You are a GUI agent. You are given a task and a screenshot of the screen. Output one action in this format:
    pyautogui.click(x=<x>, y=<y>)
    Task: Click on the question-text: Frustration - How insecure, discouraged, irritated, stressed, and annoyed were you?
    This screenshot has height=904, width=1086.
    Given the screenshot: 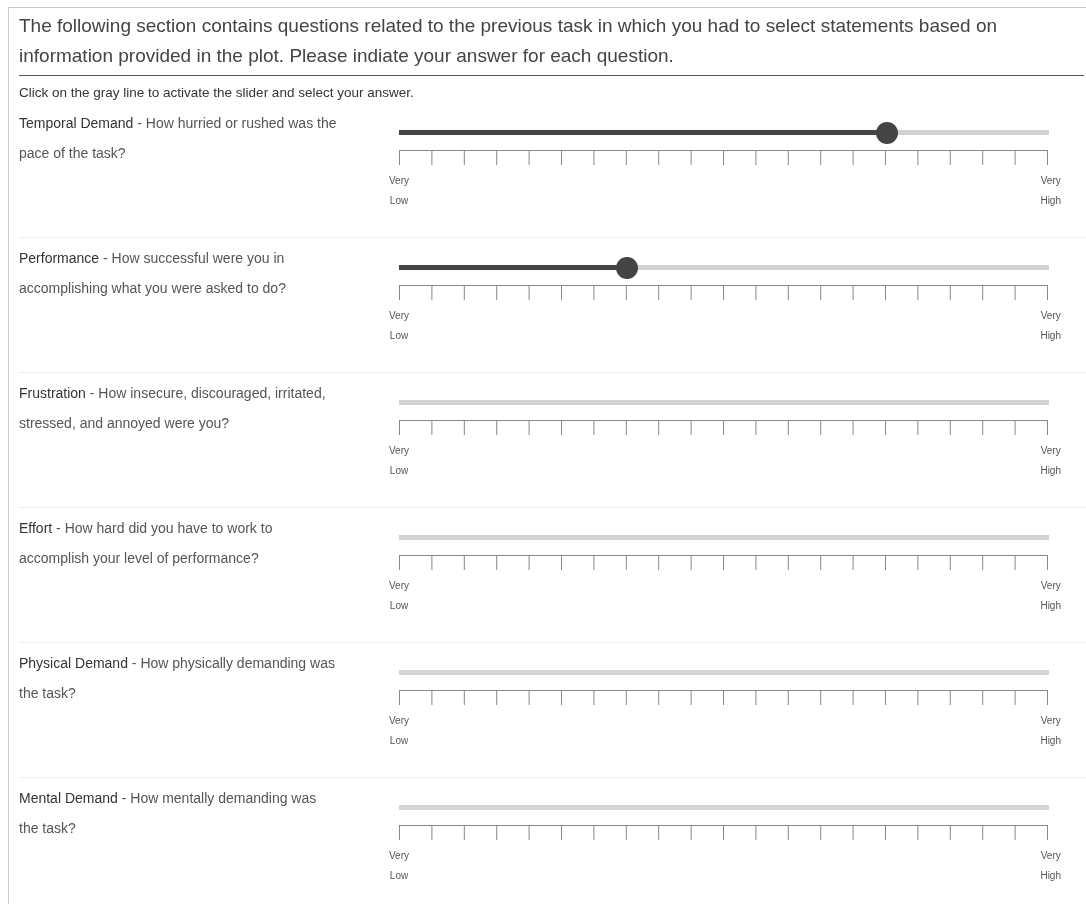 What is the action you would take?
    pyautogui.click(x=173, y=408)
    